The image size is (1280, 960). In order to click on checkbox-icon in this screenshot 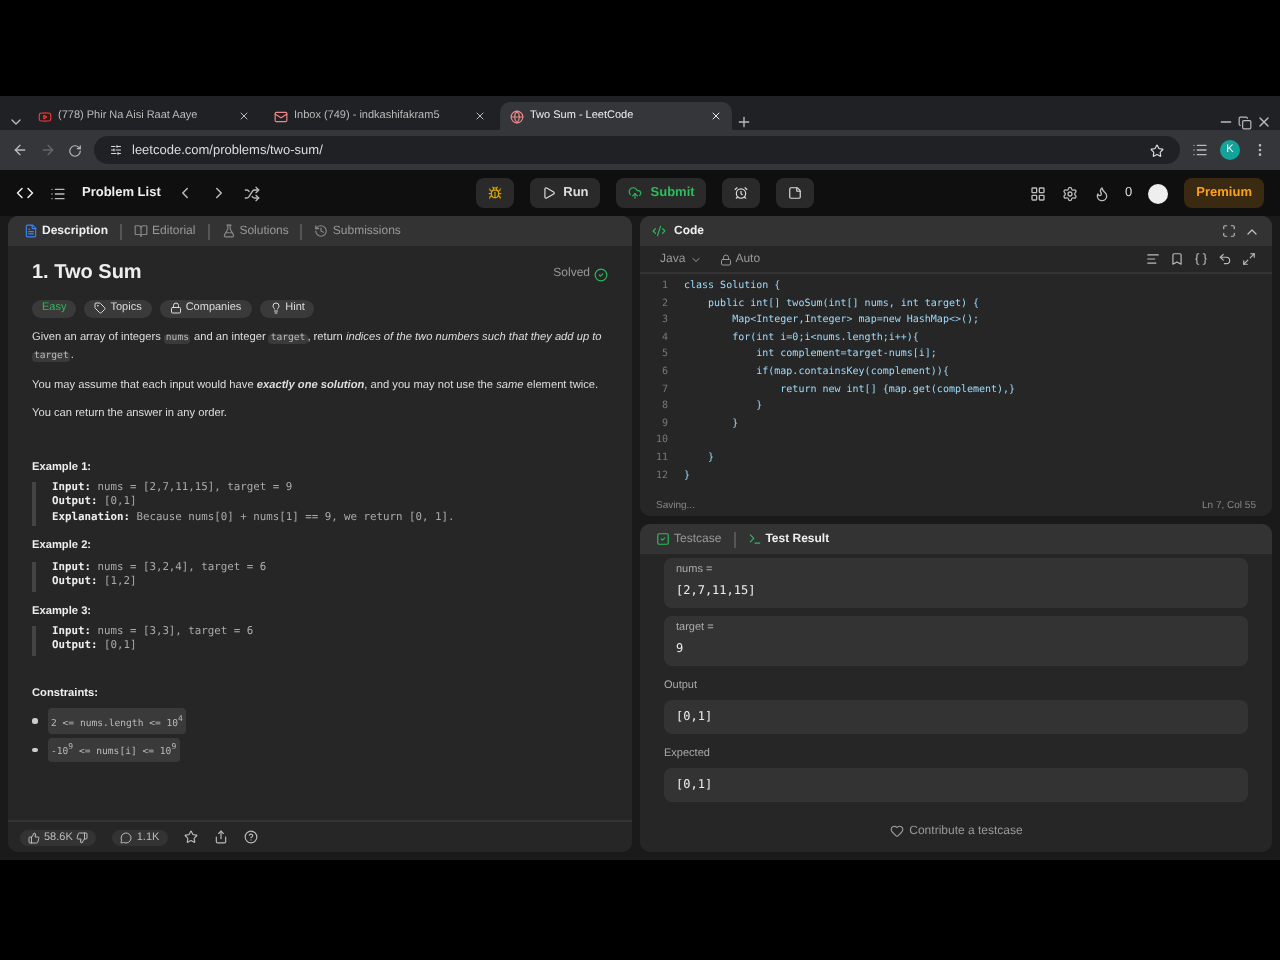, I will do `click(663, 539)`.